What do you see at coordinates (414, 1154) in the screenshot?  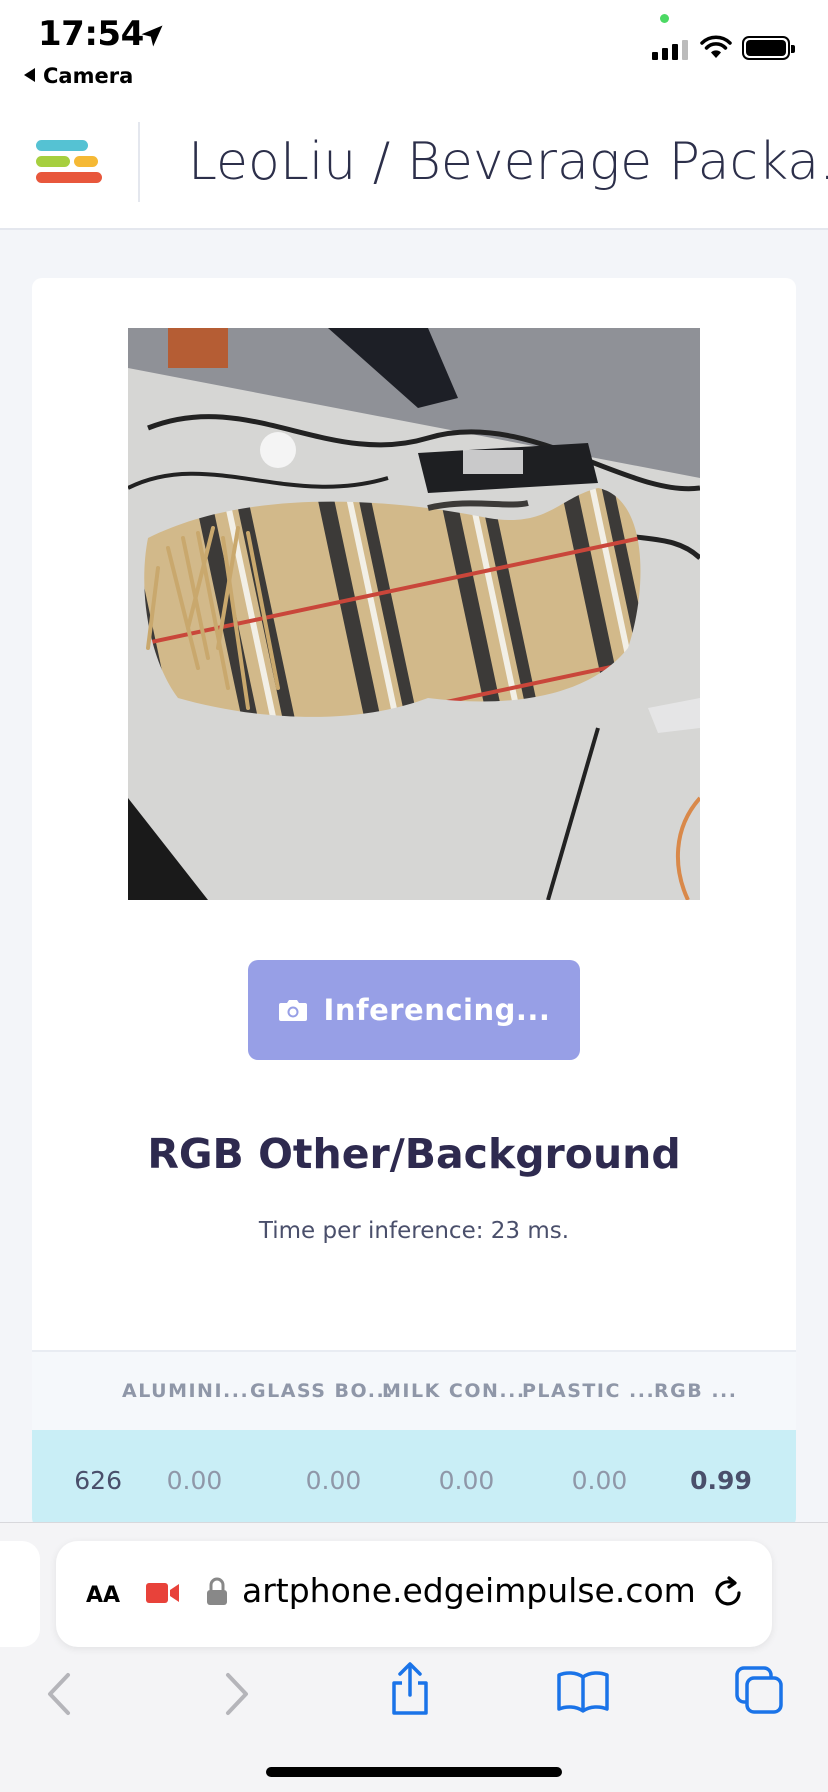 I see `classification-result: RGB Other/Background` at bounding box center [414, 1154].